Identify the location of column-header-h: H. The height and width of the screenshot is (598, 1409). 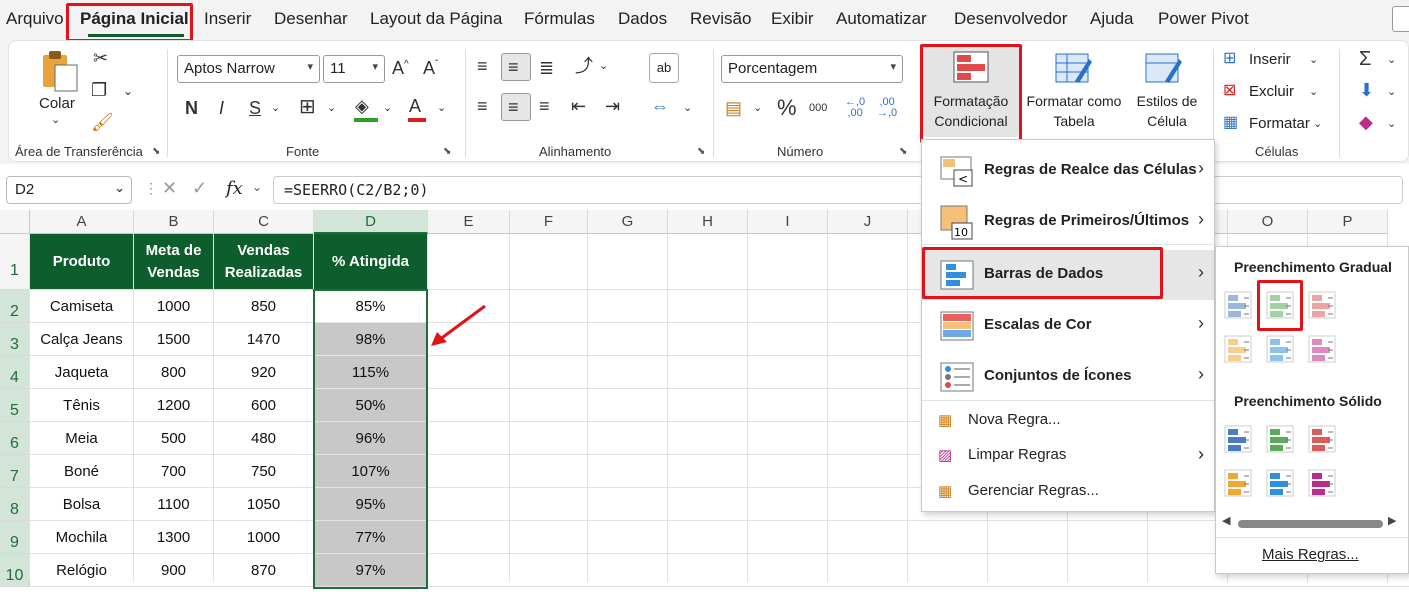
(708, 222).